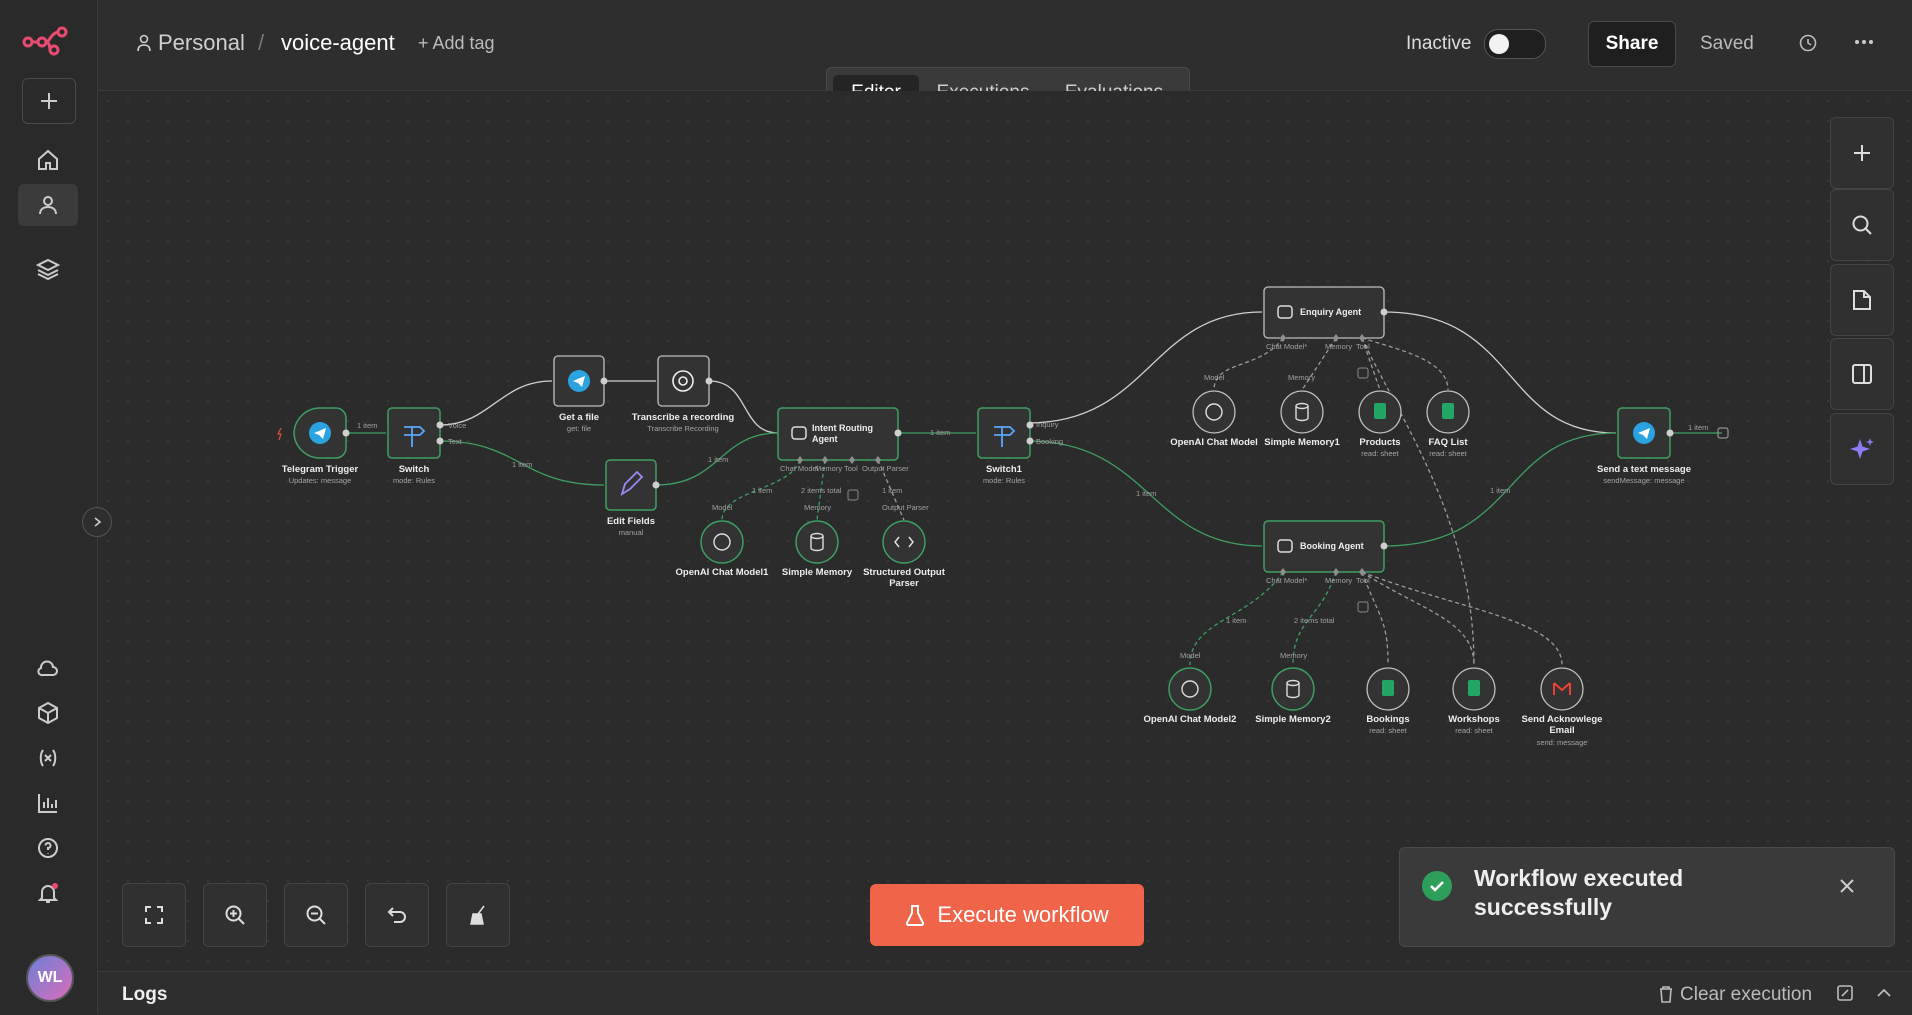 Image resolution: width=1912 pixels, height=1015 pixels. What do you see at coordinates (1884, 993) in the screenshot?
I see `chevron-up-icon` at bounding box center [1884, 993].